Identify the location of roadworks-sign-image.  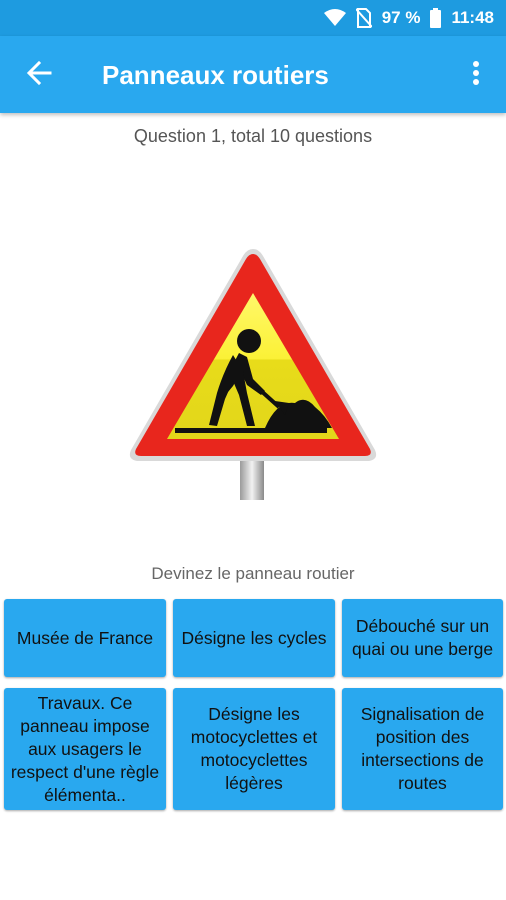
(253, 372).